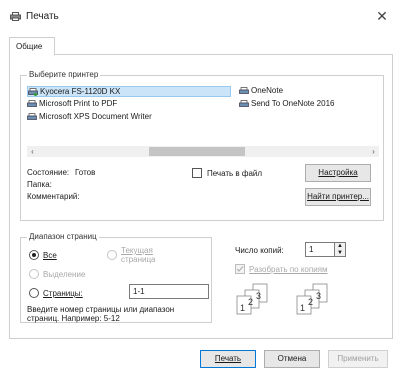  I want to click on page-range-group-label: Диапазон страниц, so click(63, 236).